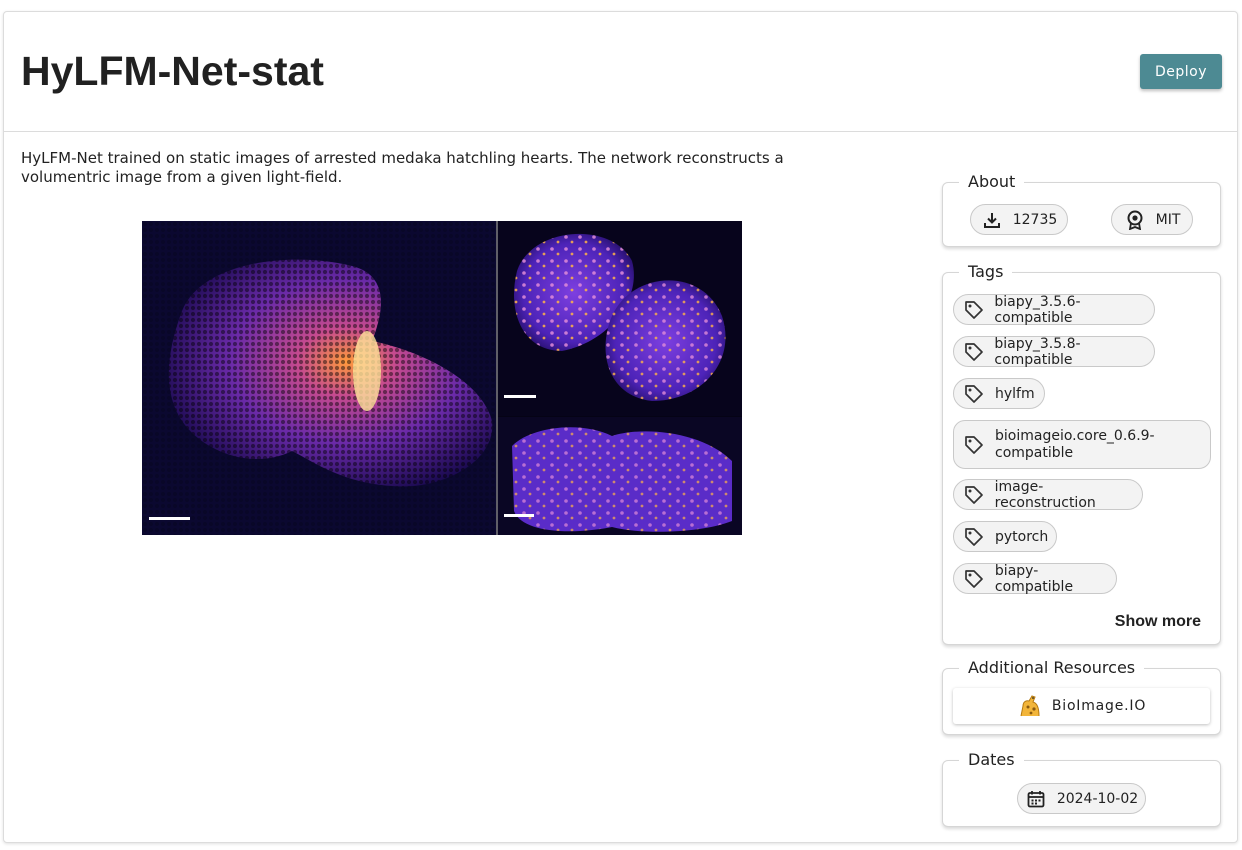  What do you see at coordinates (986, 271) in the screenshot?
I see `tags-legend: Tags` at bounding box center [986, 271].